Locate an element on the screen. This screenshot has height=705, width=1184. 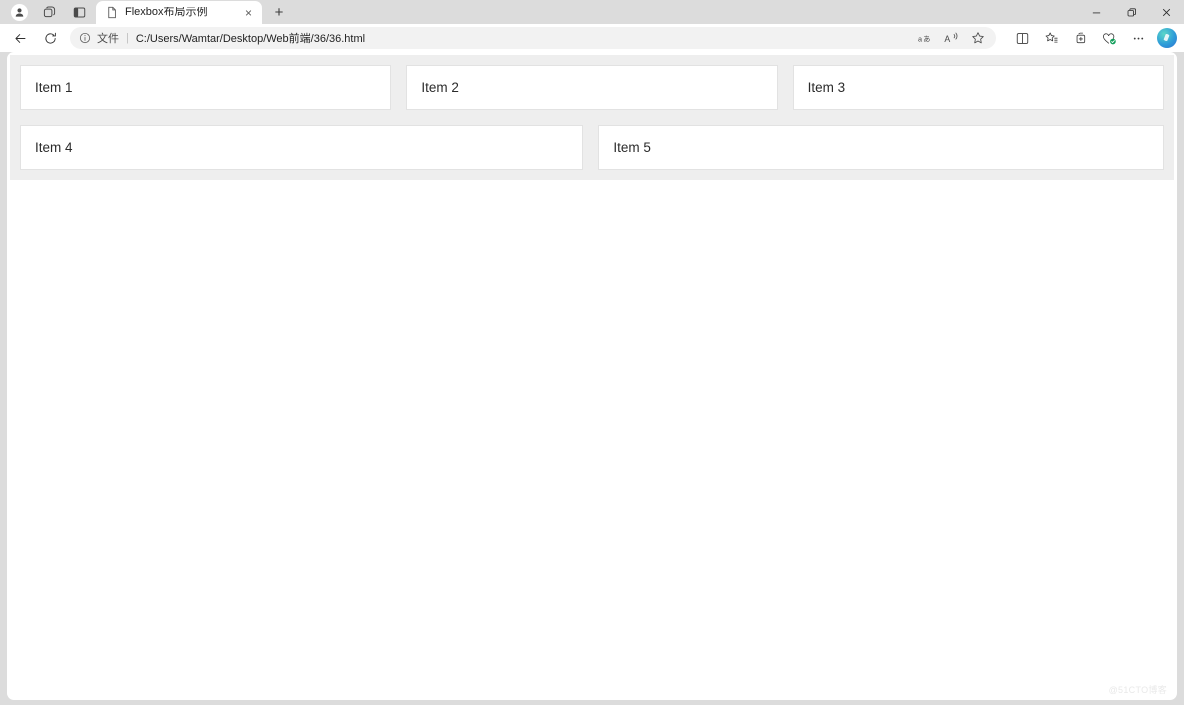
address-bar-actions: a あ A is located at coordinates (952, 38).